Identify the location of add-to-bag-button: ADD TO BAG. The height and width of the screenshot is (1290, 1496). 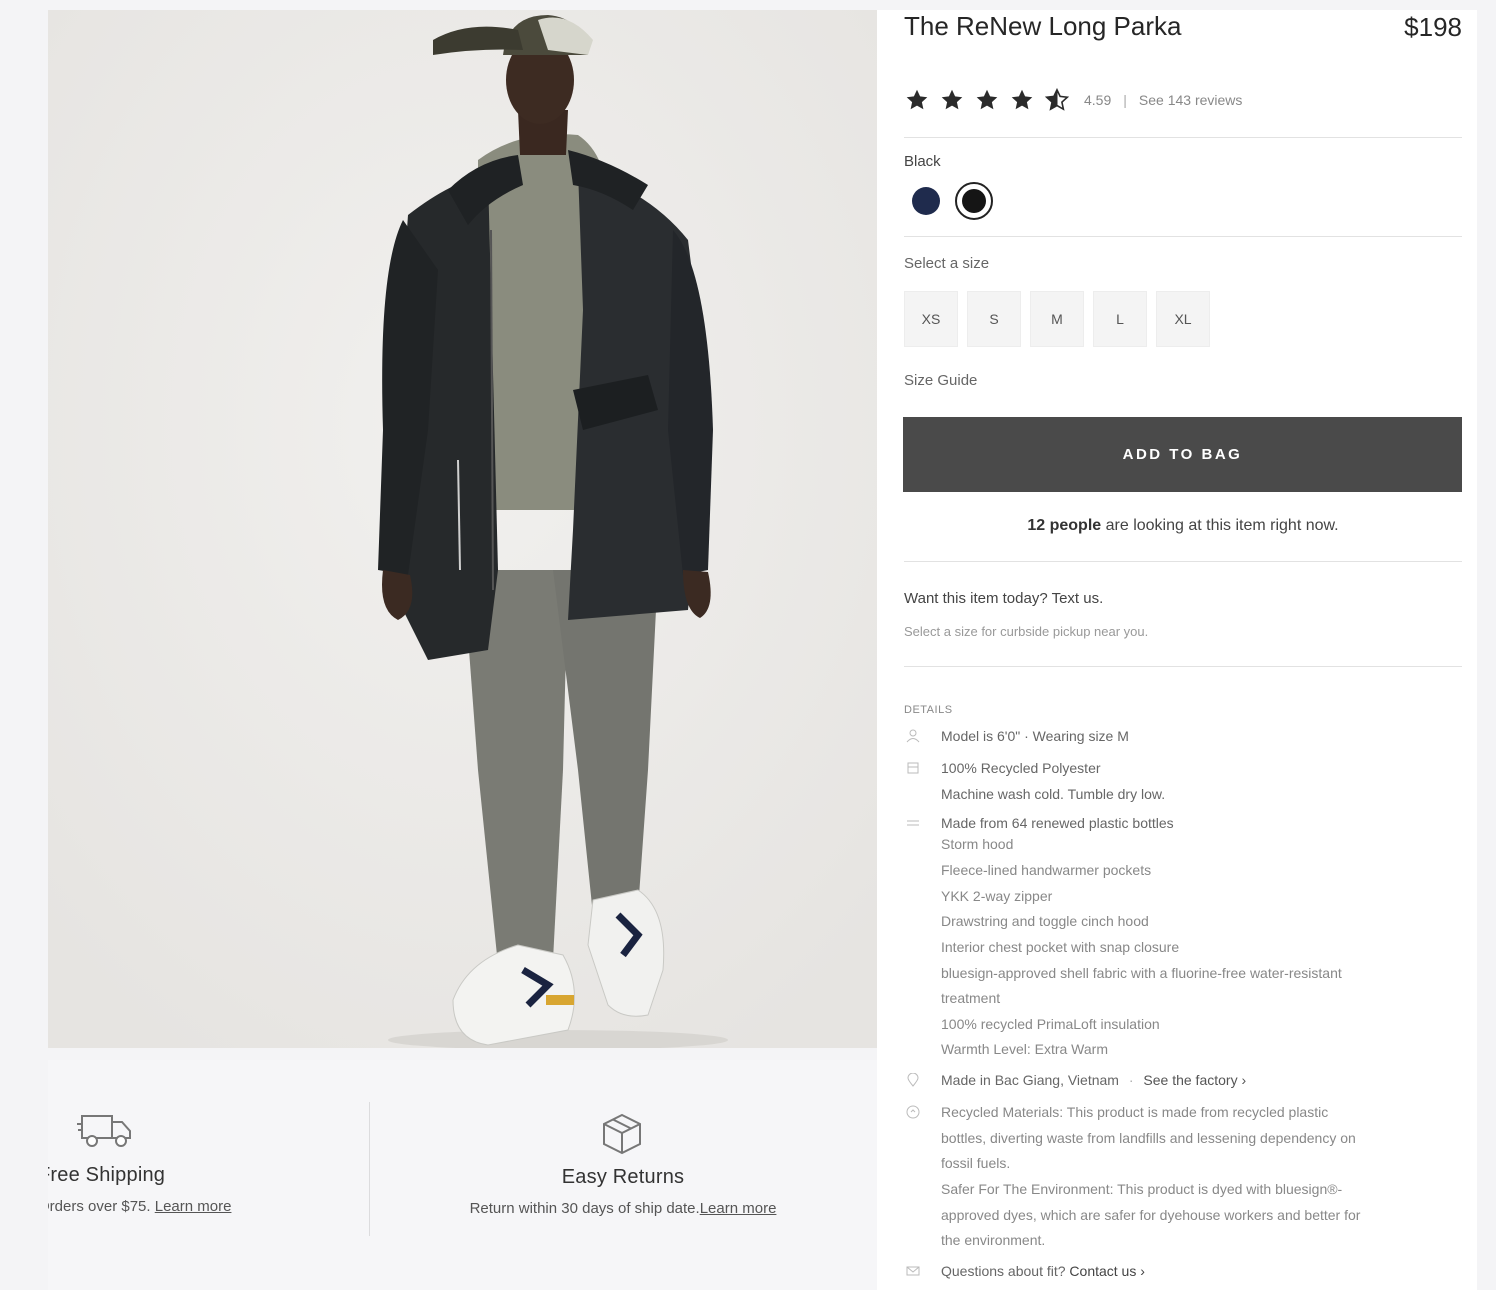
(1182, 454).